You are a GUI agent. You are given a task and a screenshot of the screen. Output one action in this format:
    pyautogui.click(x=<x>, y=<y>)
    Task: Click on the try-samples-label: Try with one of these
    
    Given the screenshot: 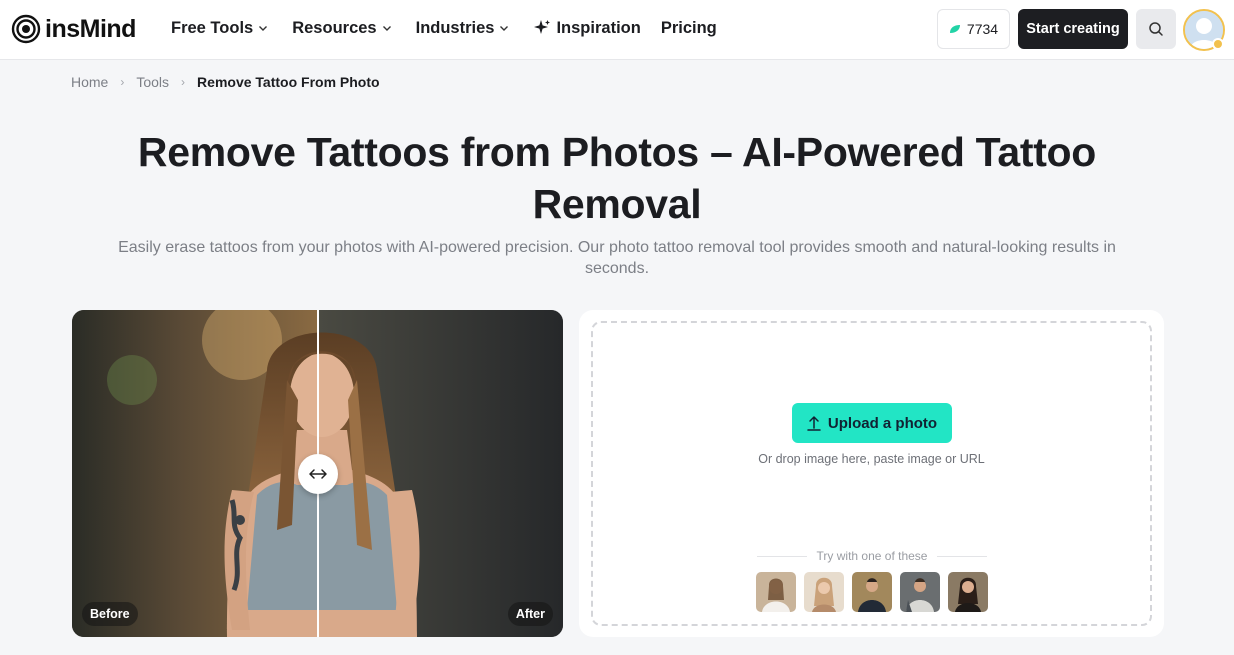 What is the action you would take?
    pyautogui.click(x=872, y=556)
    